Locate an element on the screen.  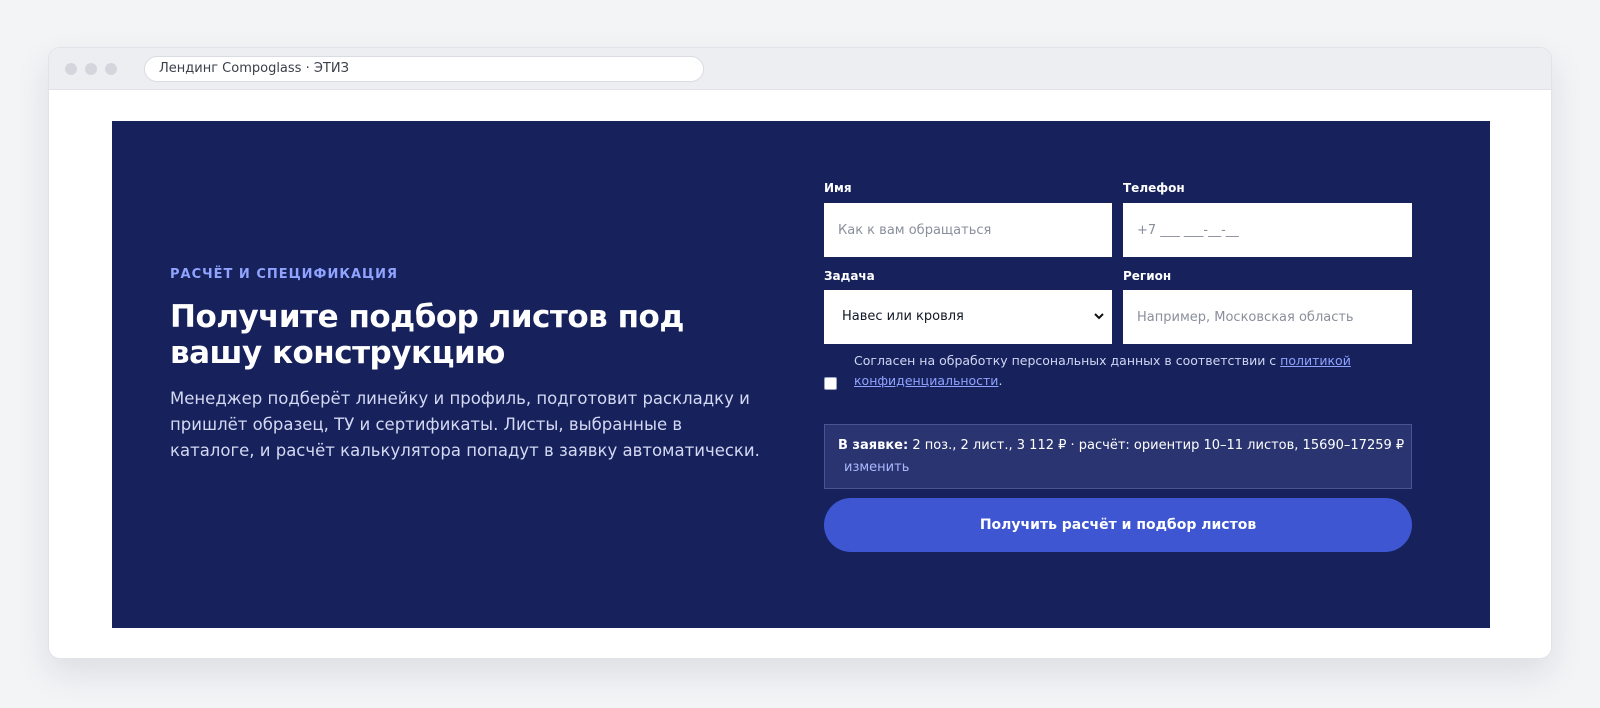
consent-text-suffix: . is located at coordinates (1000, 380).